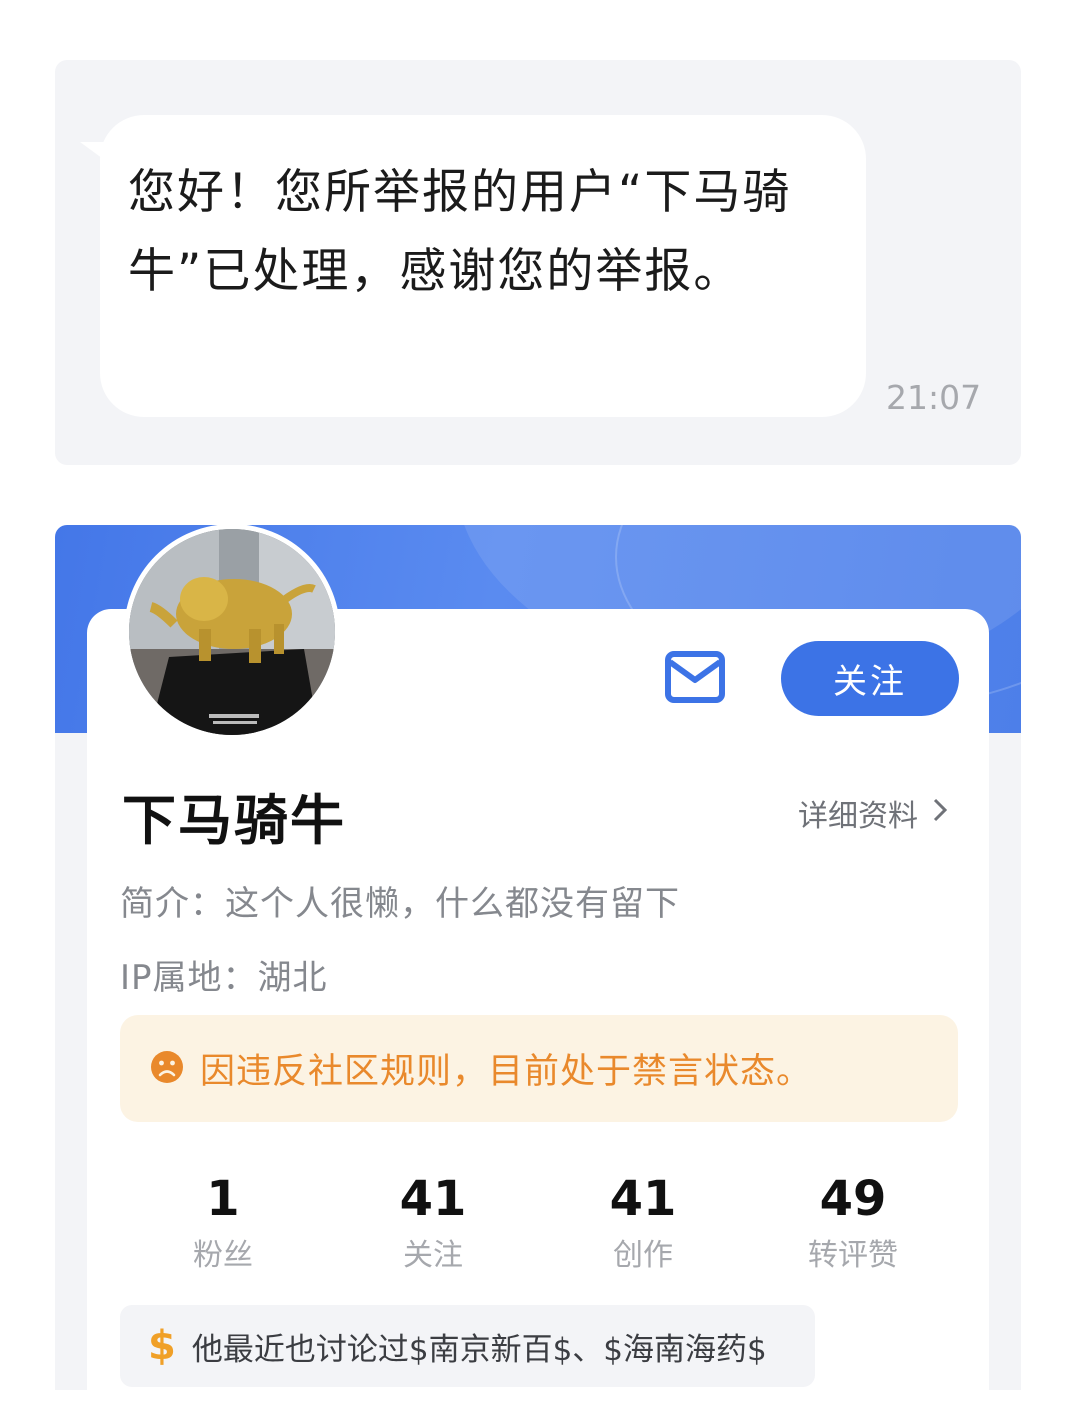  What do you see at coordinates (224, 978) in the screenshot?
I see `ip-location: IP属地：湖北` at bounding box center [224, 978].